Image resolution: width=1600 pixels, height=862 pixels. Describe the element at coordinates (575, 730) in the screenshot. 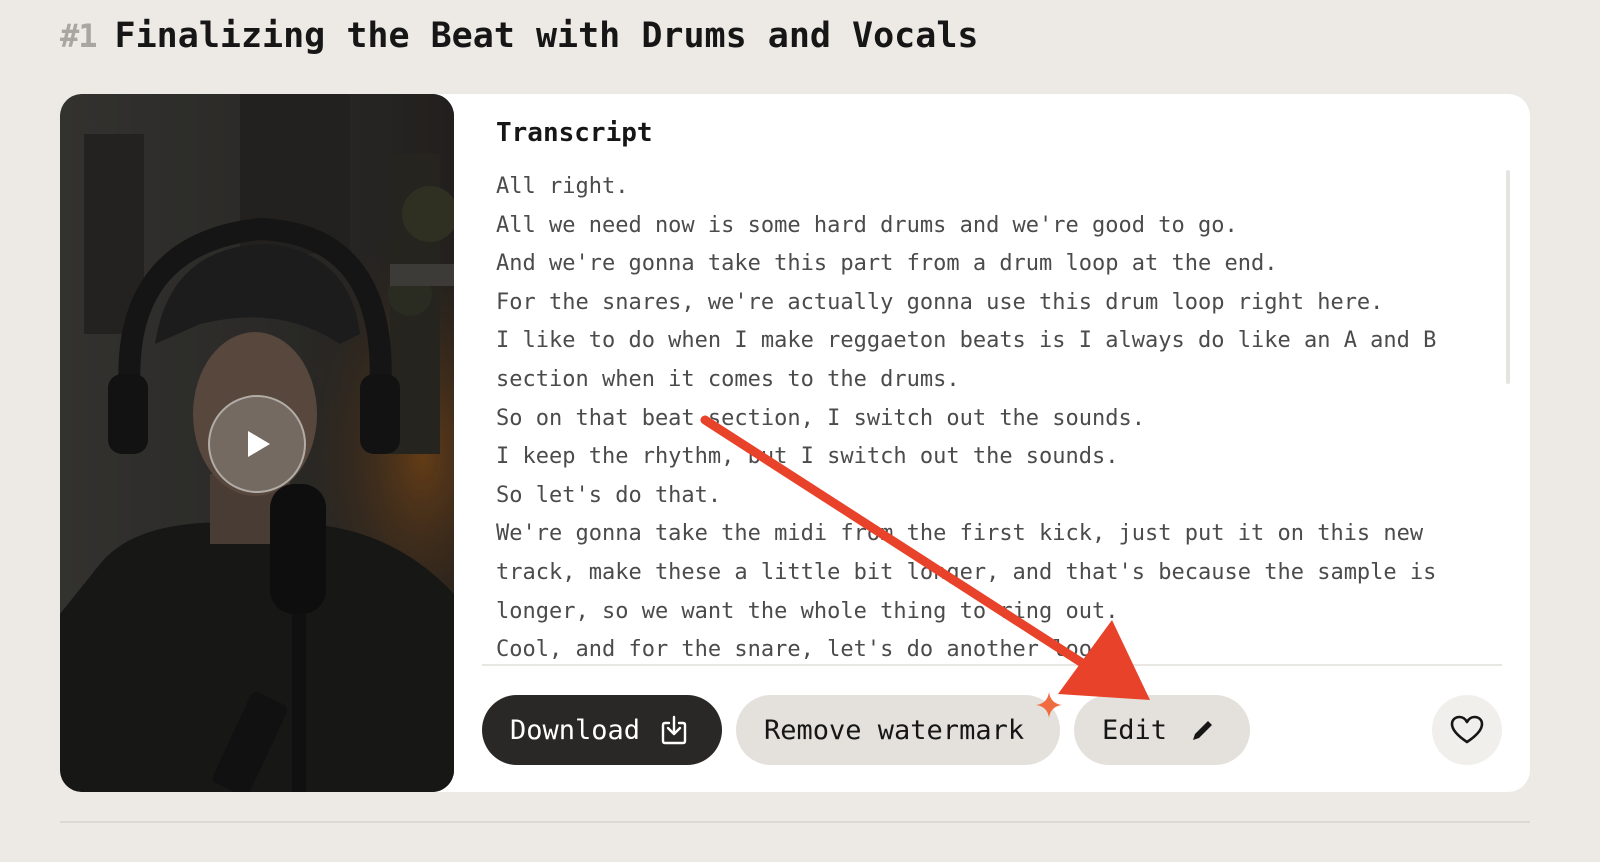

I see `download-button-label: Download` at that location.